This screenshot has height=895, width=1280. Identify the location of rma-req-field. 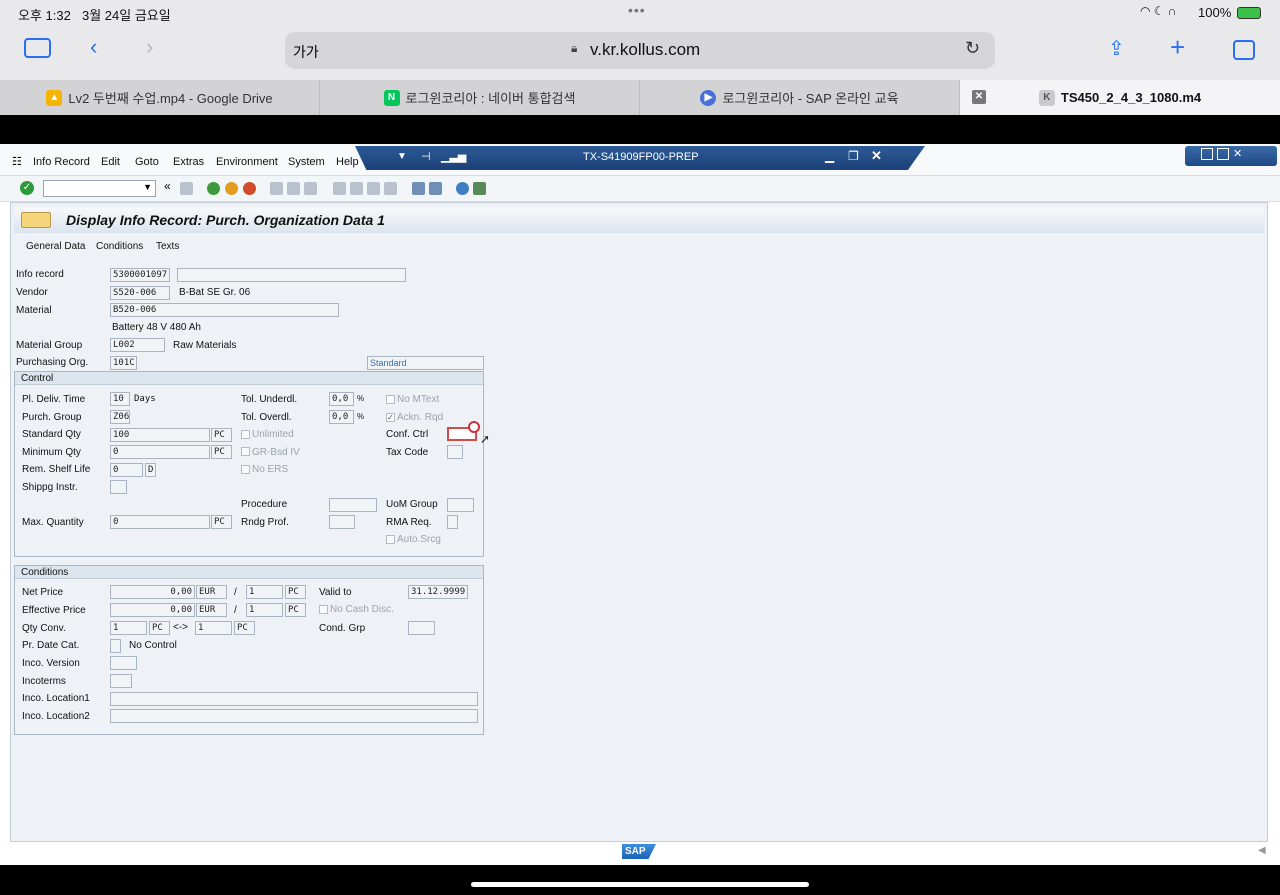
(452, 522).